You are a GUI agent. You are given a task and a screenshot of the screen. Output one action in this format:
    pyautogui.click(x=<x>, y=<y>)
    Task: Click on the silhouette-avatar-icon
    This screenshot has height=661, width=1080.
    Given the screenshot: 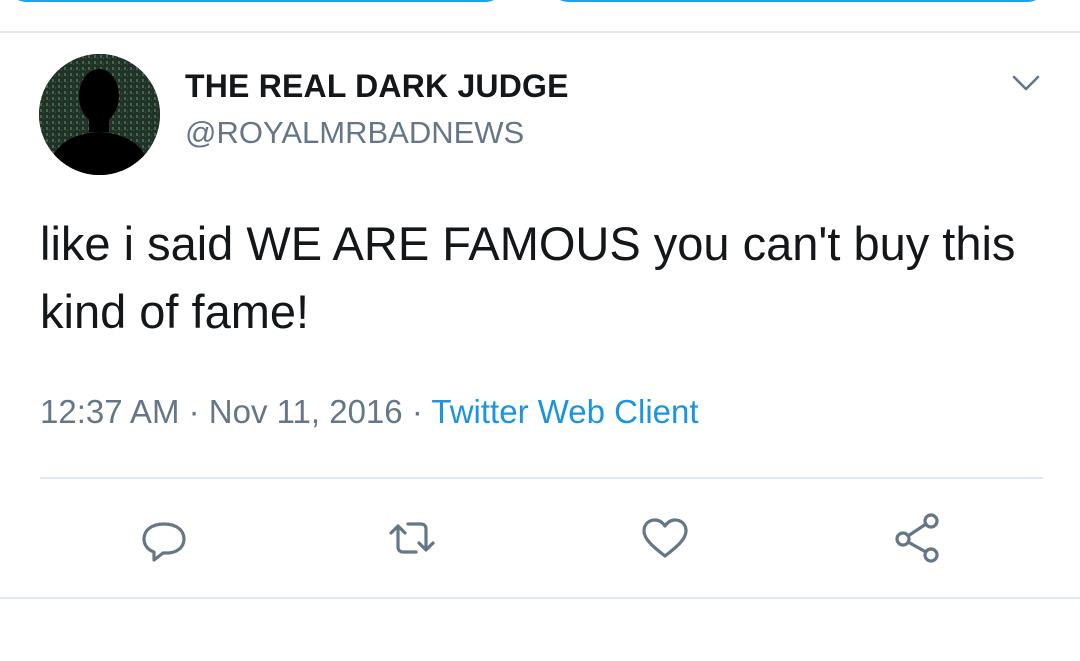 What is the action you would take?
    pyautogui.click(x=99, y=114)
    